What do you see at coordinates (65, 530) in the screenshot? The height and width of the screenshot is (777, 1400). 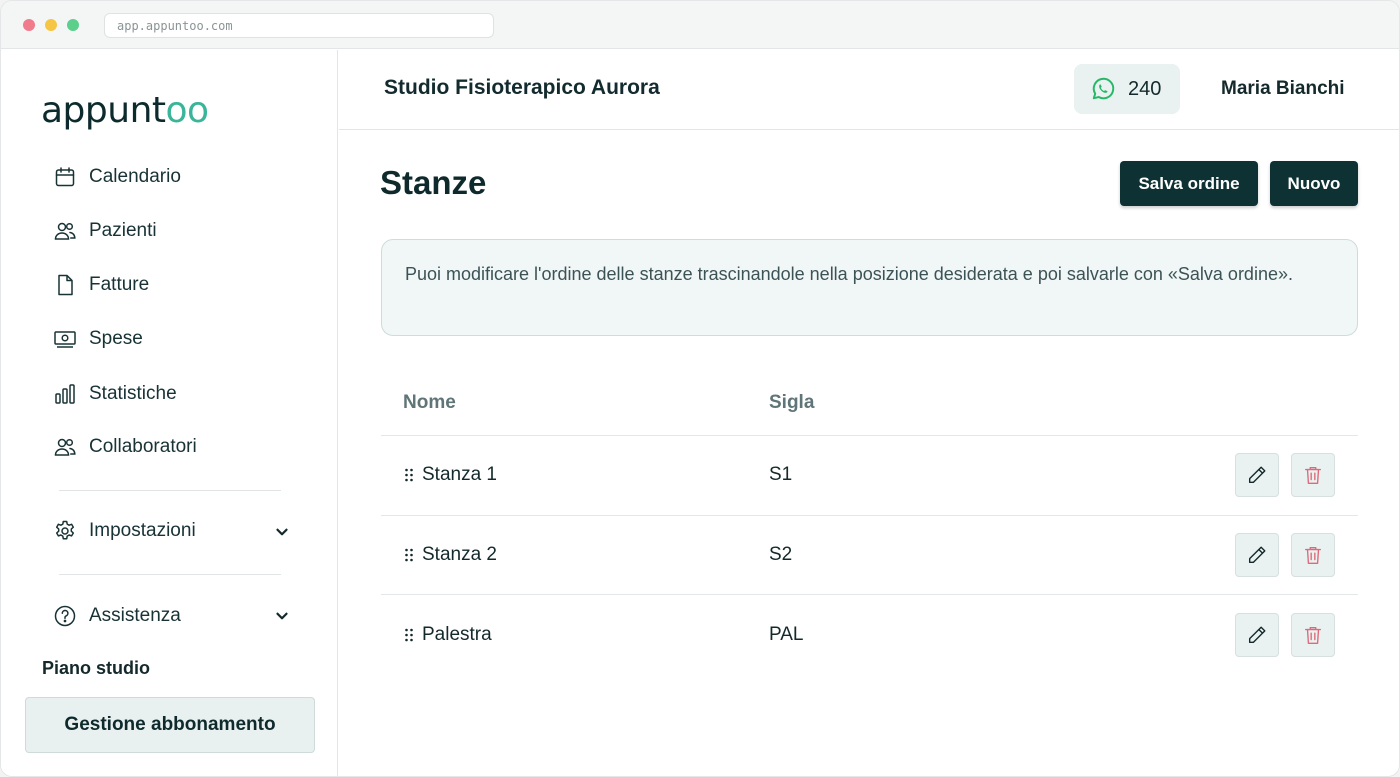 I see `gear-icon` at bounding box center [65, 530].